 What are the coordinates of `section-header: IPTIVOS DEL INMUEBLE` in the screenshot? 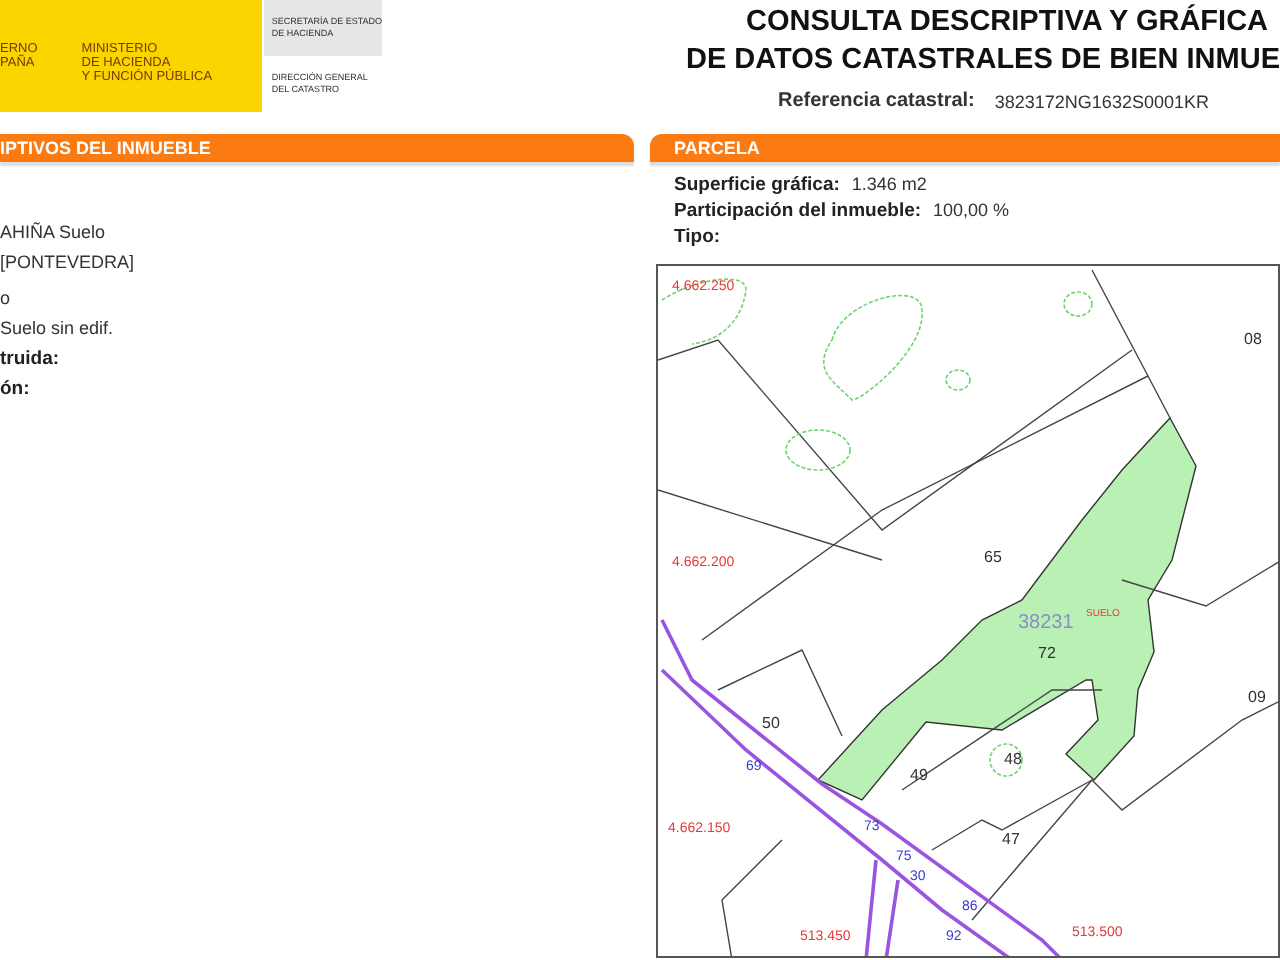 It's located at (317, 148).